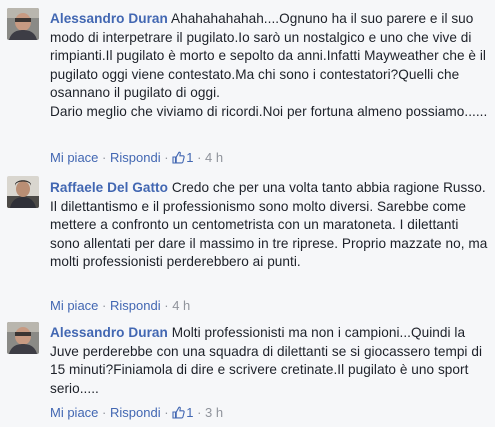  I want to click on comment-actions: Mi piace · Rispondi · 1 · 3 h, so click(136, 413).